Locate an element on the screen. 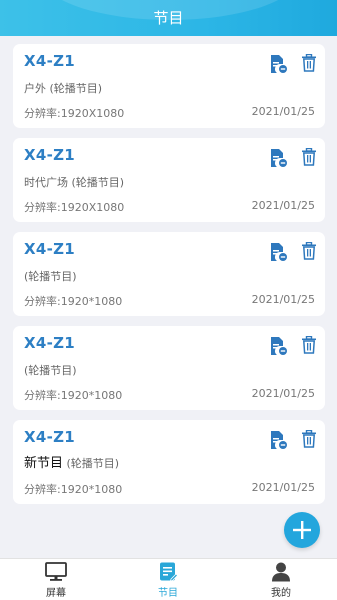 The width and height of the screenshot is (337, 600). tab-label: 节目 is located at coordinates (168, 593).